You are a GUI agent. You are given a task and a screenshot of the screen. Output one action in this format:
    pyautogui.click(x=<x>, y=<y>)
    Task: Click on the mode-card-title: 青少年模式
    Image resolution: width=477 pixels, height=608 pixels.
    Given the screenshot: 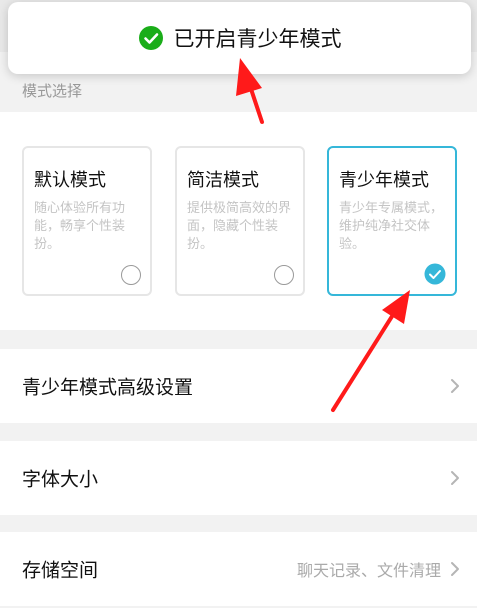 What is the action you would take?
    pyautogui.click(x=384, y=180)
    